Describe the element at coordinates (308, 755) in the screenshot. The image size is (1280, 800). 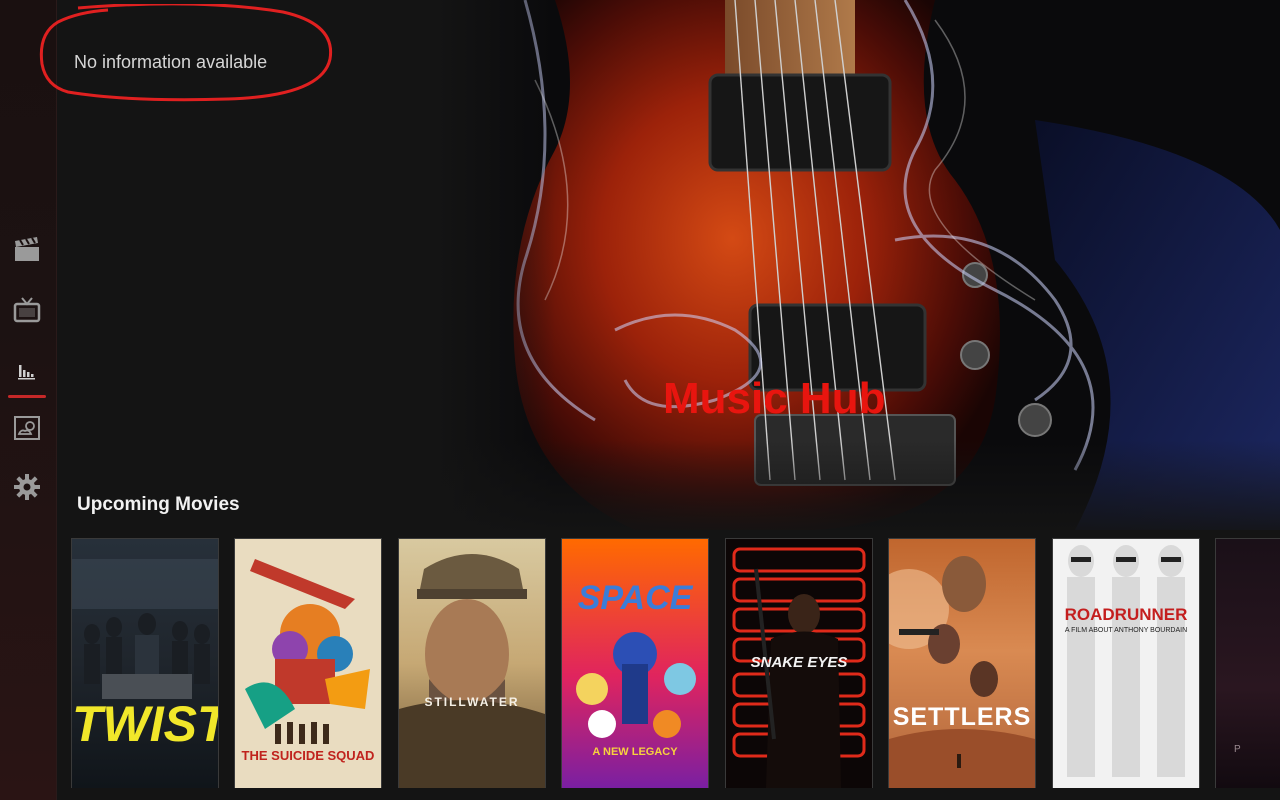
I see `poster-title: THE SUICIDE SQUAD` at that location.